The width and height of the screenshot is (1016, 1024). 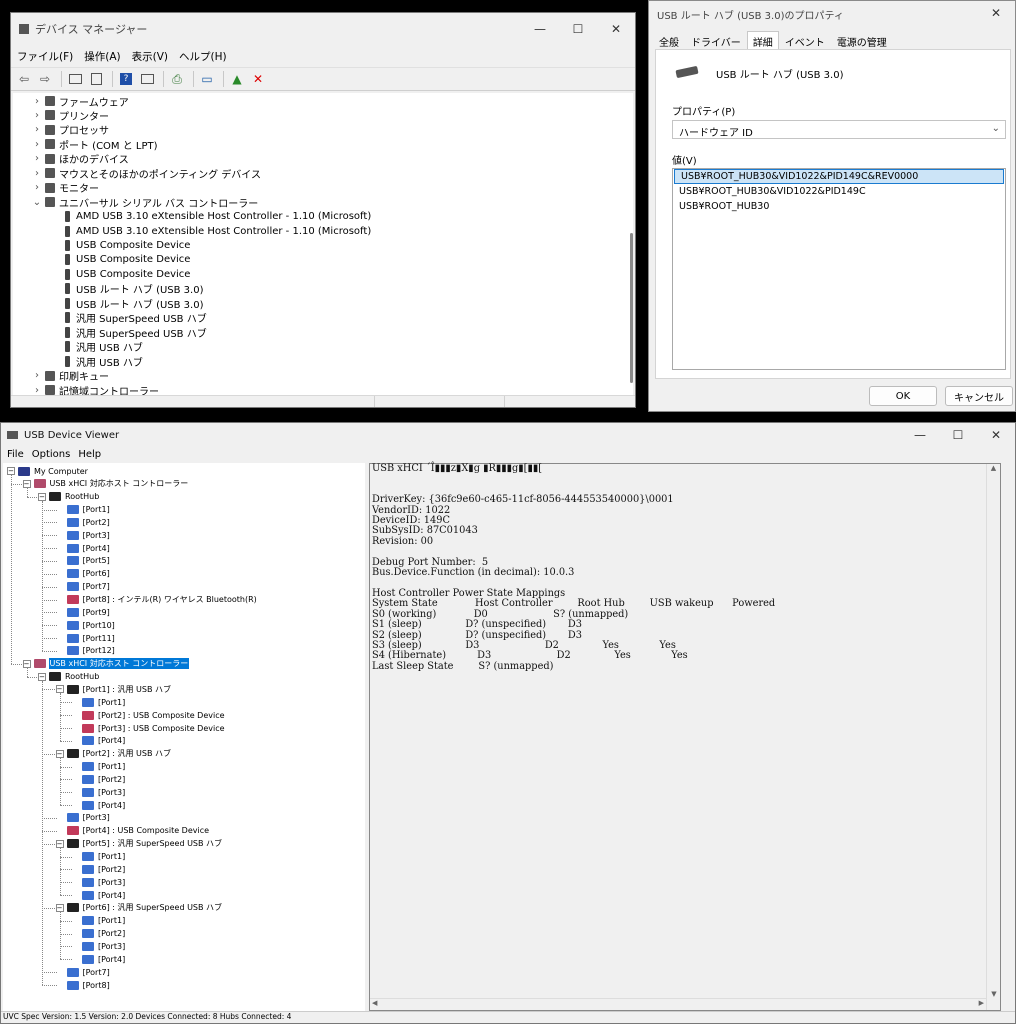 I want to click on usb-tree-item: [Port9], so click(x=83, y=612).